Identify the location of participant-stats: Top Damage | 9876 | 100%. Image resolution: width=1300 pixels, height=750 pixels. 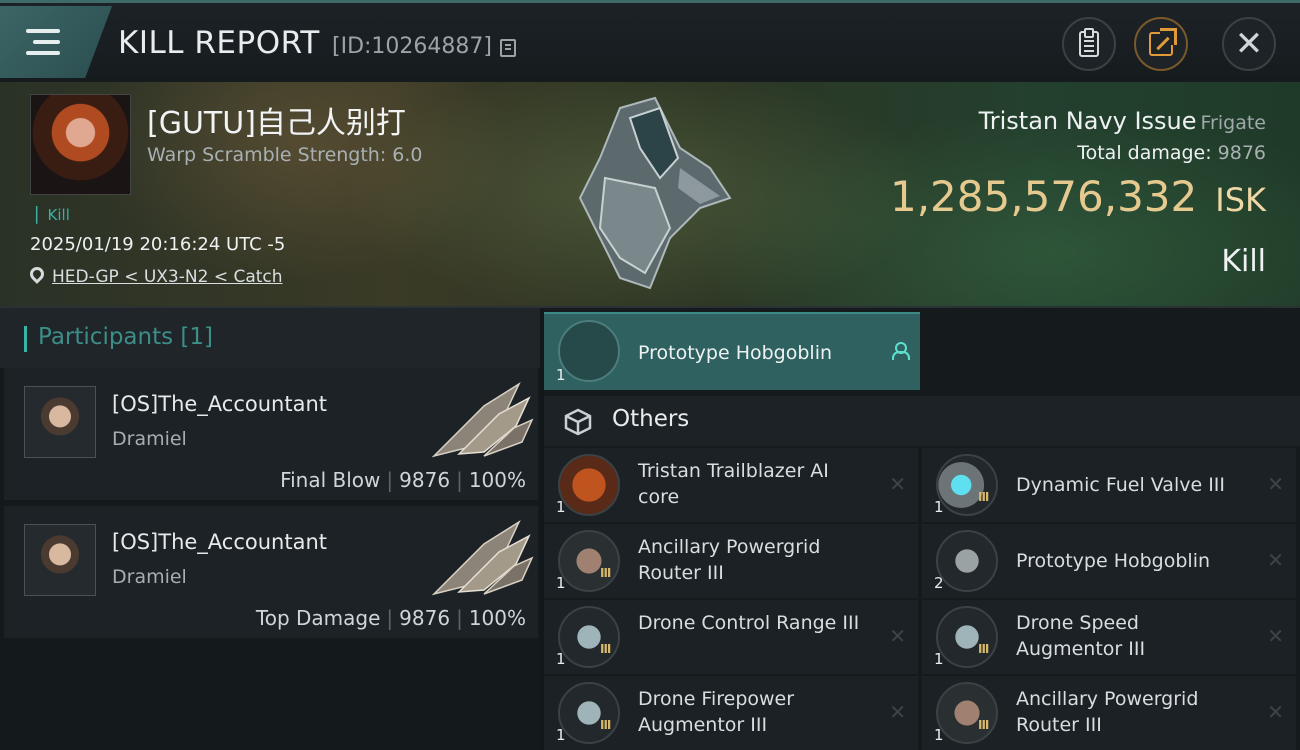
(390, 618).